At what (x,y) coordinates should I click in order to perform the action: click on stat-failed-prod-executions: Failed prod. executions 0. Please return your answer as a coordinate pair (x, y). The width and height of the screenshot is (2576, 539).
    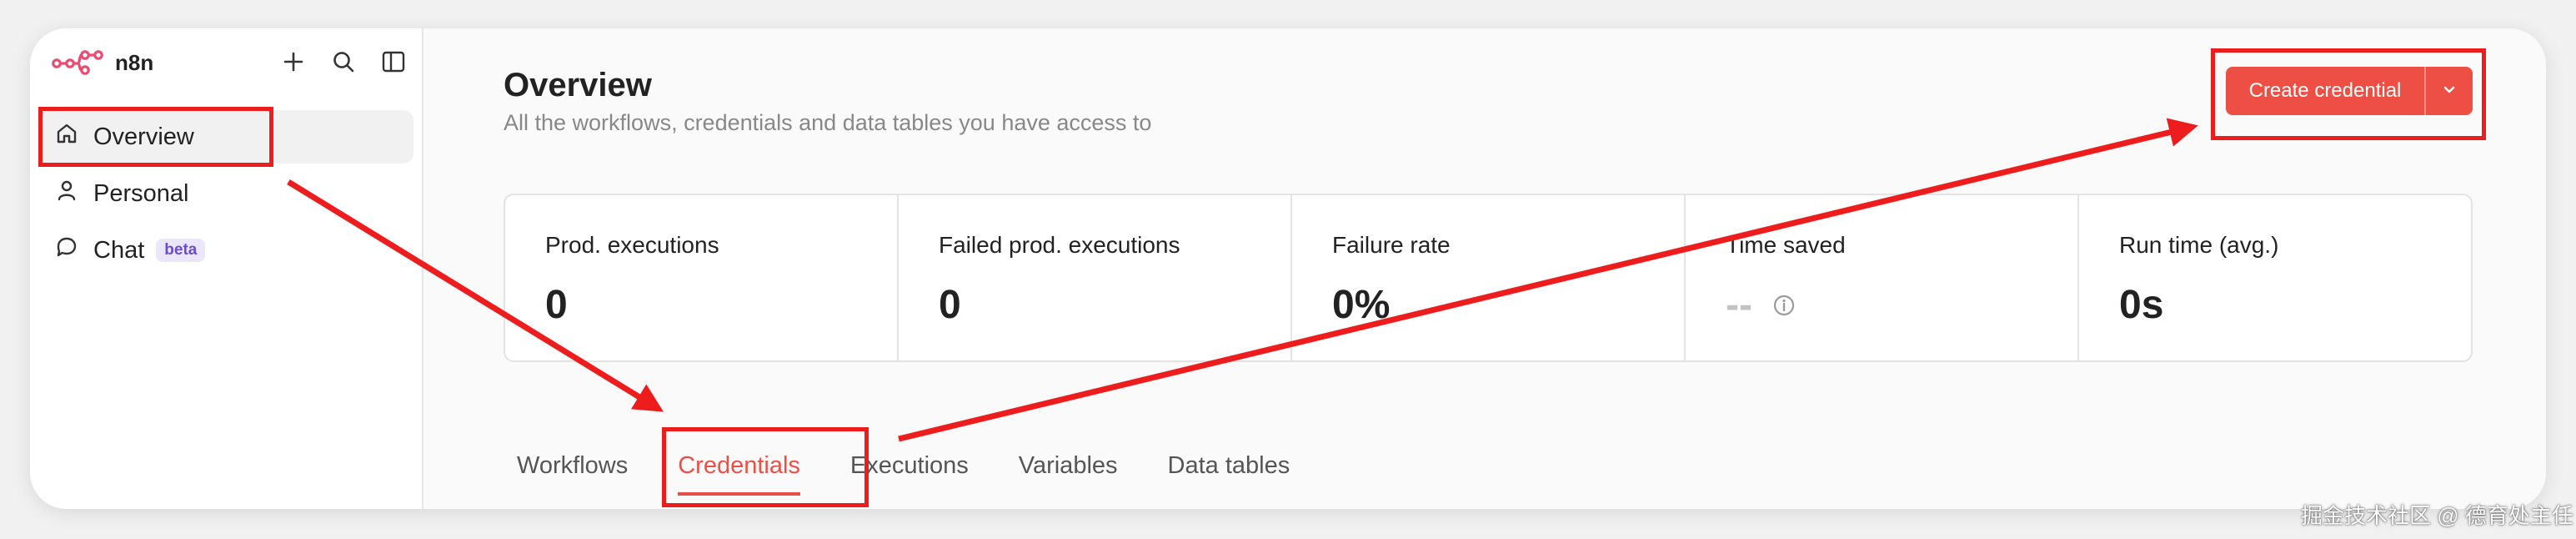
    Looking at the image, I should click on (1095, 277).